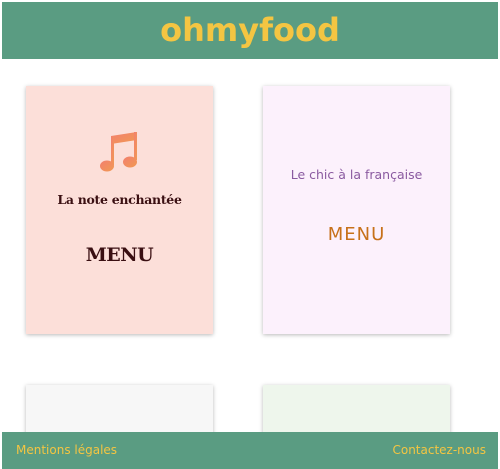 The image size is (500, 469). What do you see at coordinates (118, 152) in the screenshot?
I see `music-note-icon` at bounding box center [118, 152].